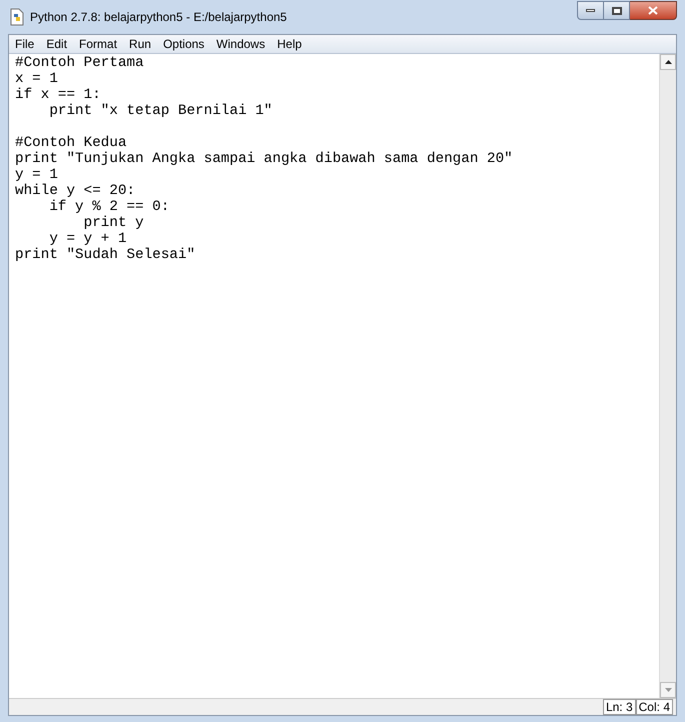 This screenshot has width=685, height=722. Describe the element at coordinates (619, 707) in the screenshot. I see `line-number-status: Ln: 3` at that location.